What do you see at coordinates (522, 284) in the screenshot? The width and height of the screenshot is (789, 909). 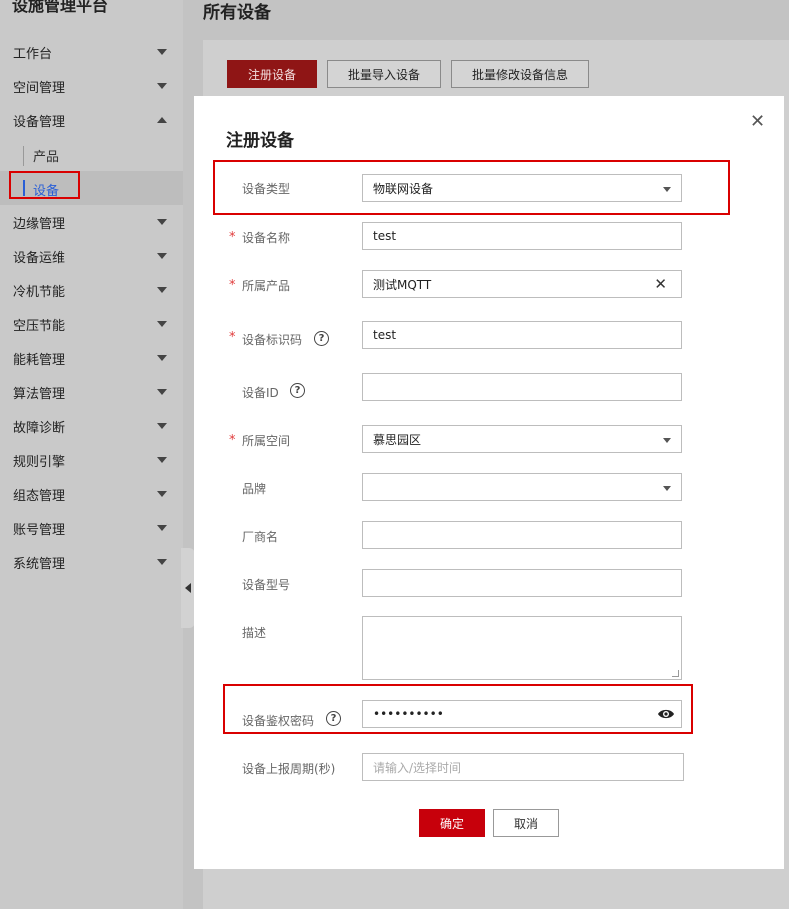 I see `product-select: 测试MQTT ✕` at bounding box center [522, 284].